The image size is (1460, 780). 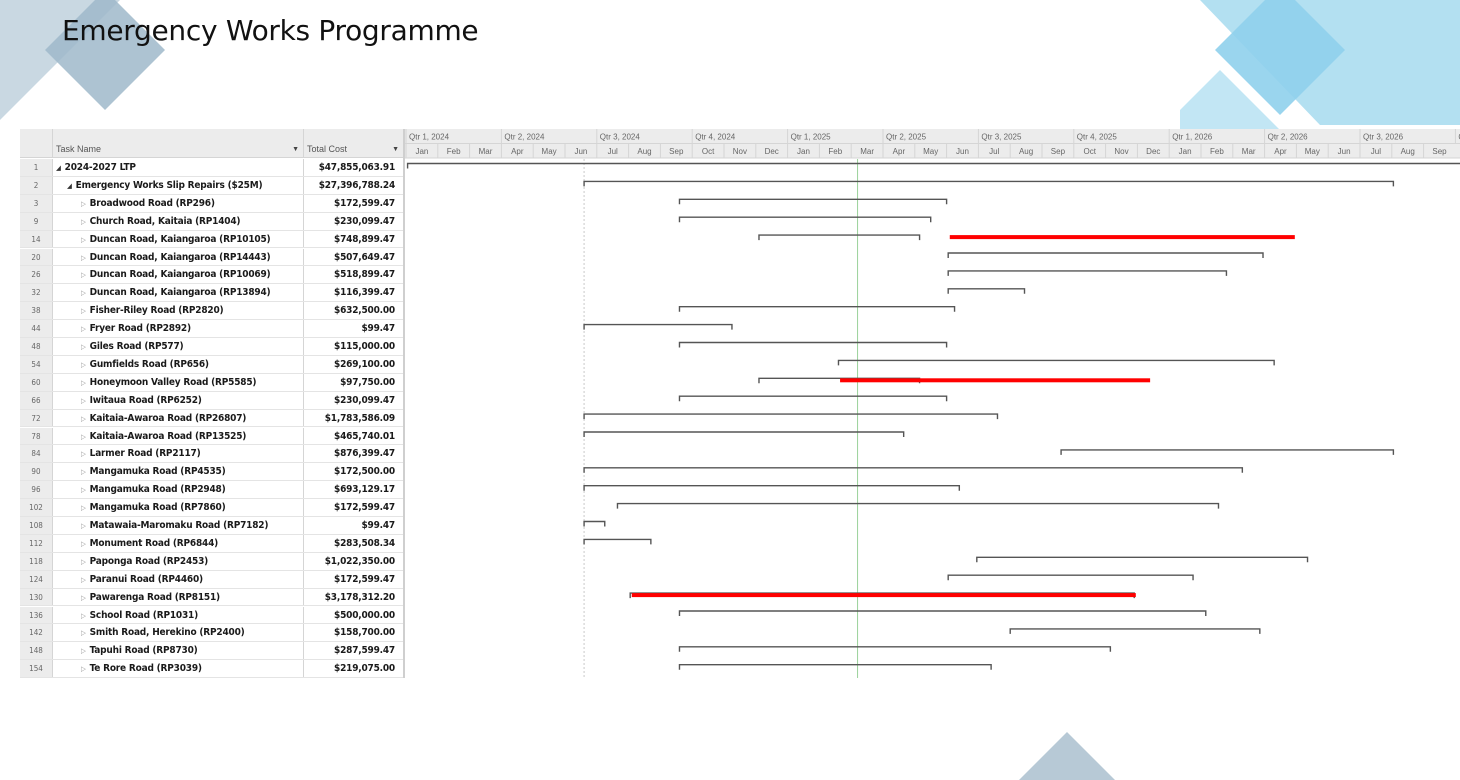 I want to click on table-row: 44 ▷ Fryer Road (RP2892) $99.47, so click(x=211, y=329).